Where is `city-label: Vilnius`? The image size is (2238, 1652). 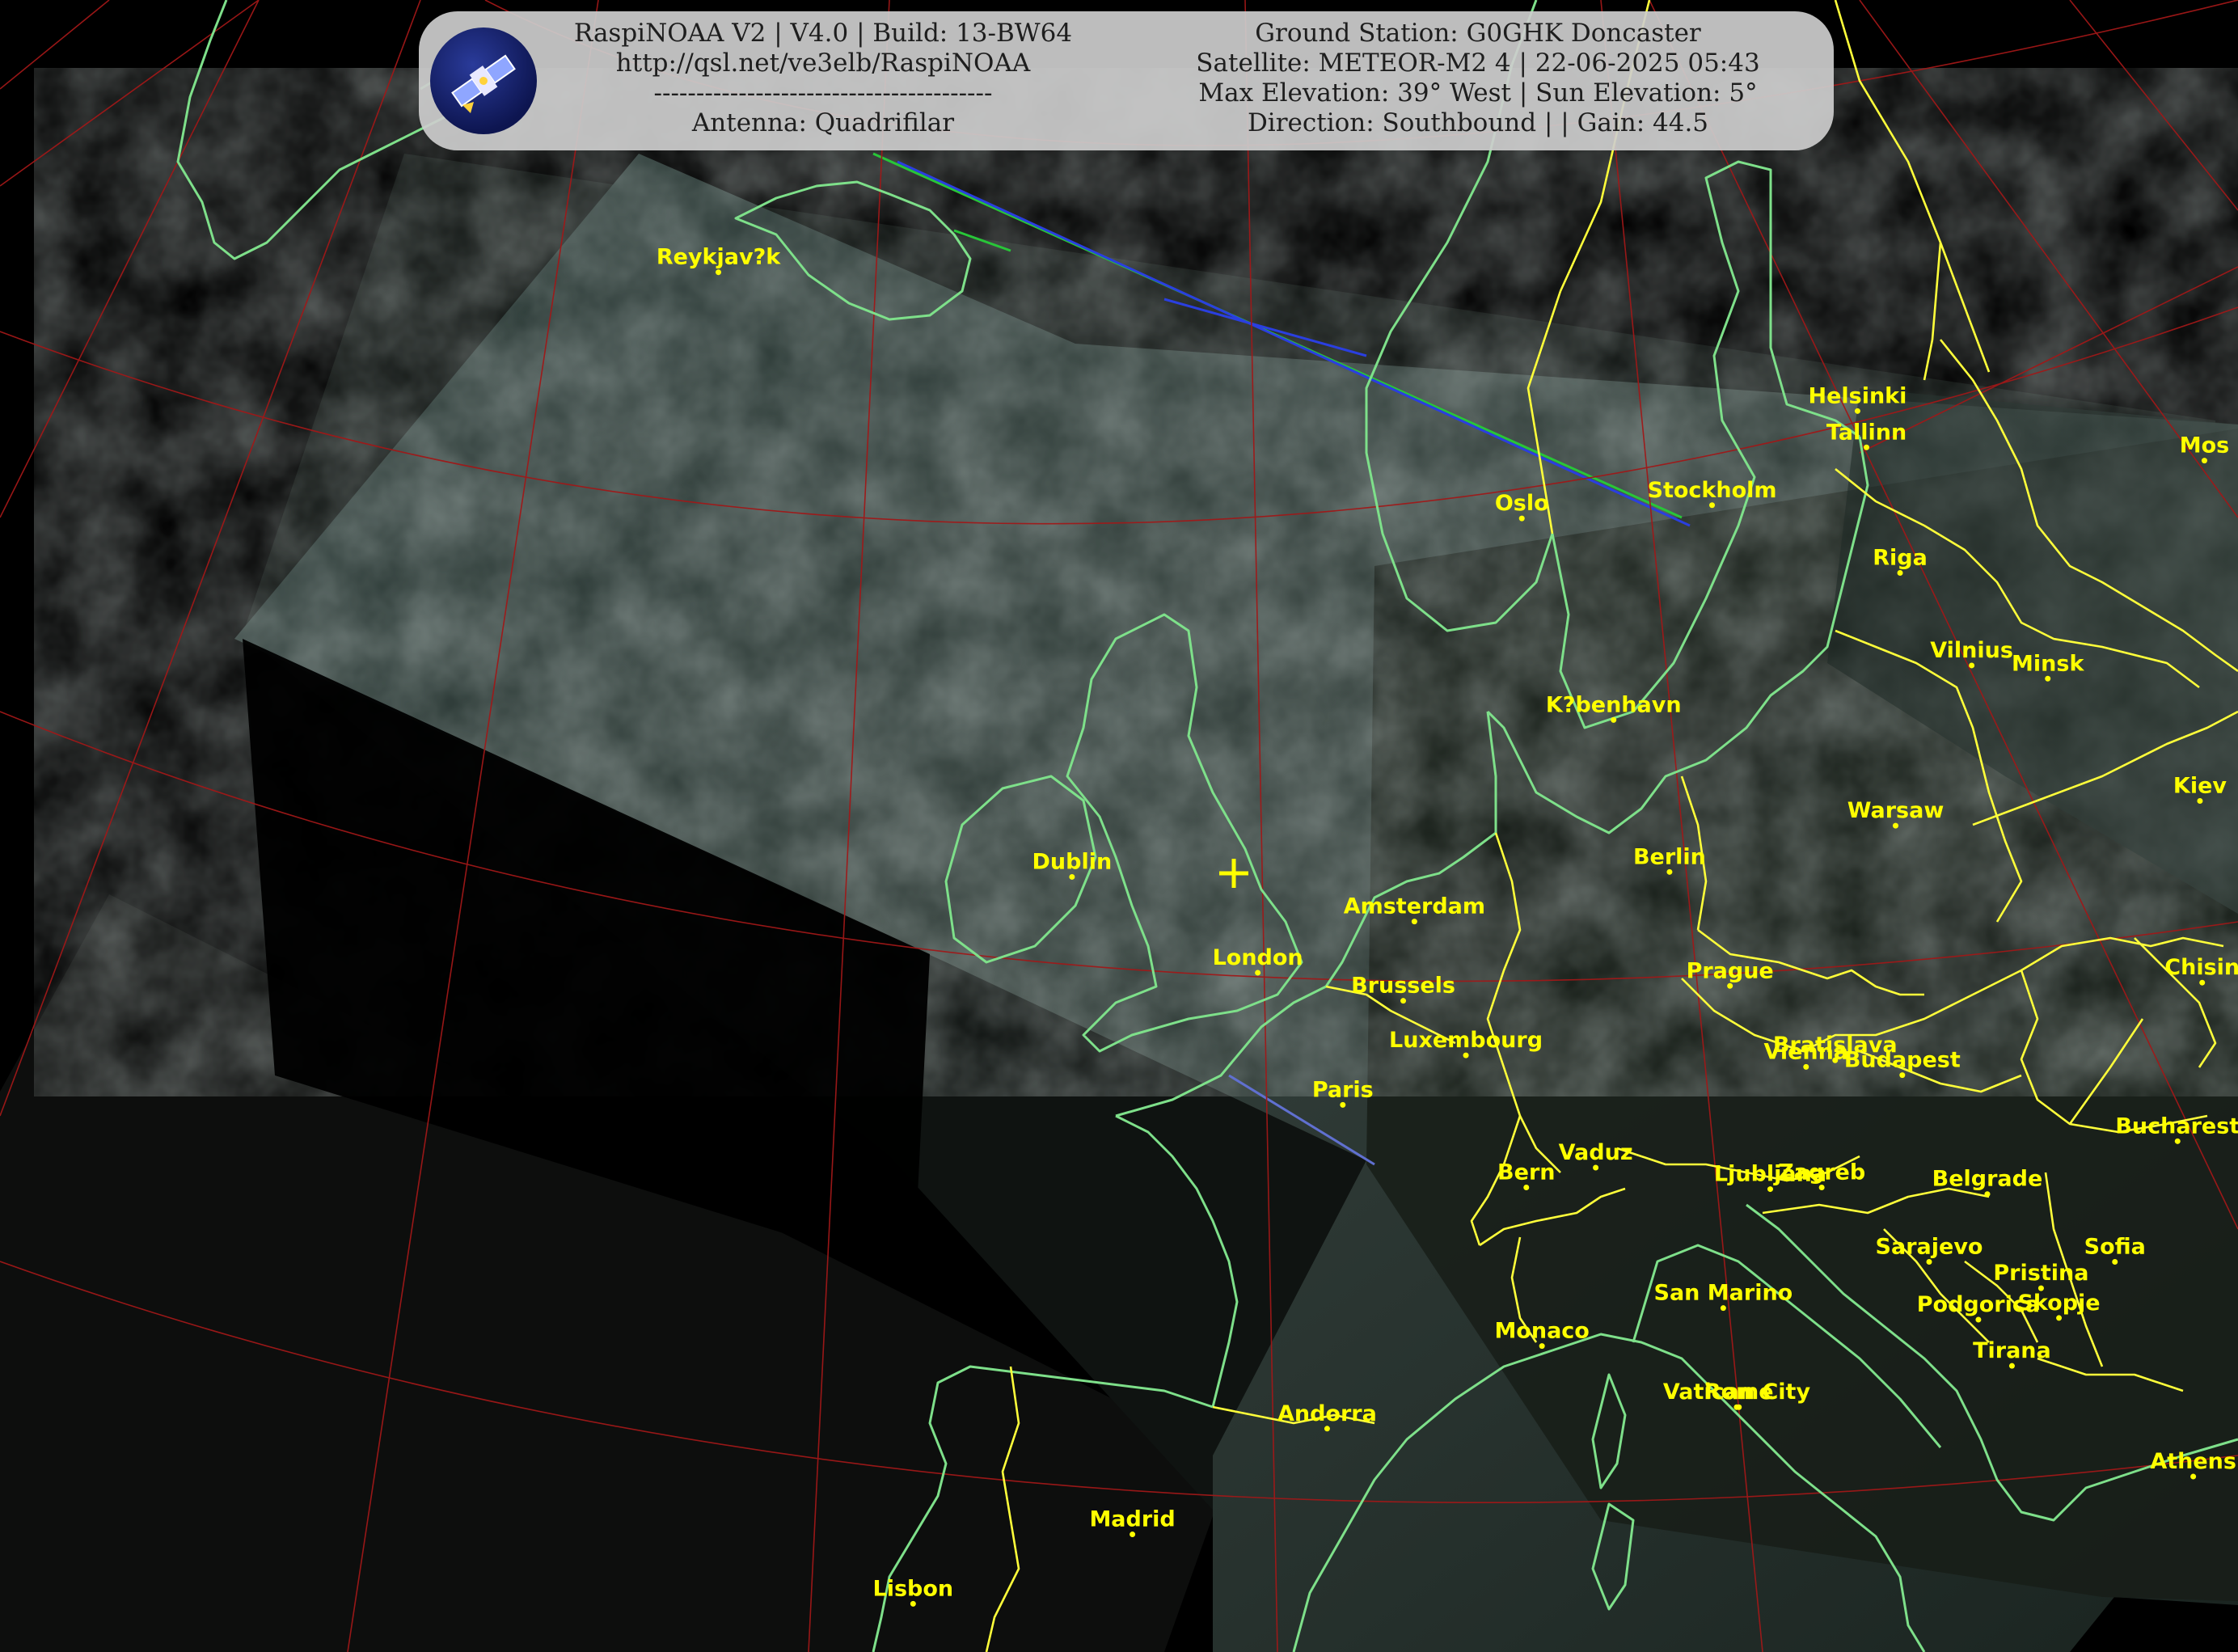
city-label: Vilnius is located at coordinates (1971, 650).